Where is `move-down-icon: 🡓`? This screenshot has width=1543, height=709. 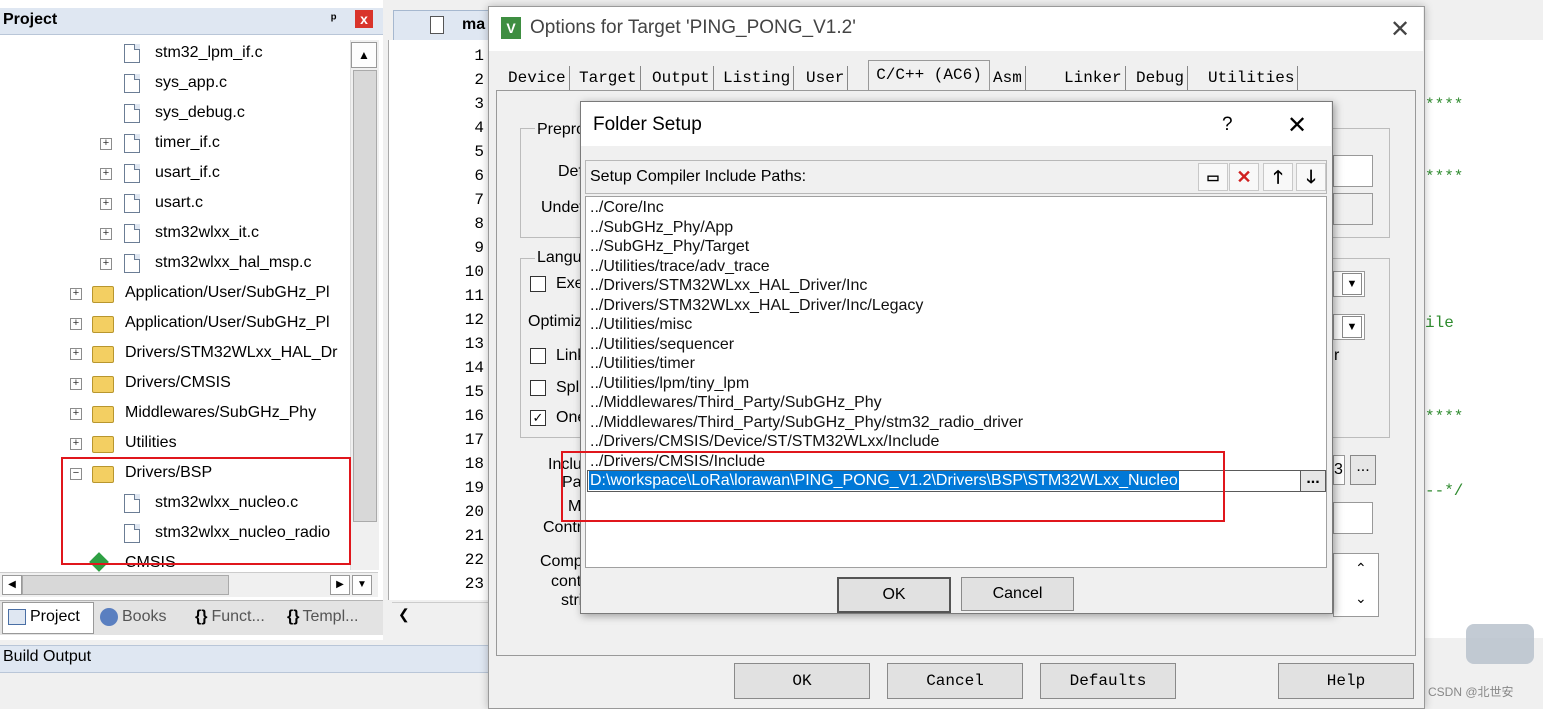 move-down-icon: 🡓 is located at coordinates (1311, 177).